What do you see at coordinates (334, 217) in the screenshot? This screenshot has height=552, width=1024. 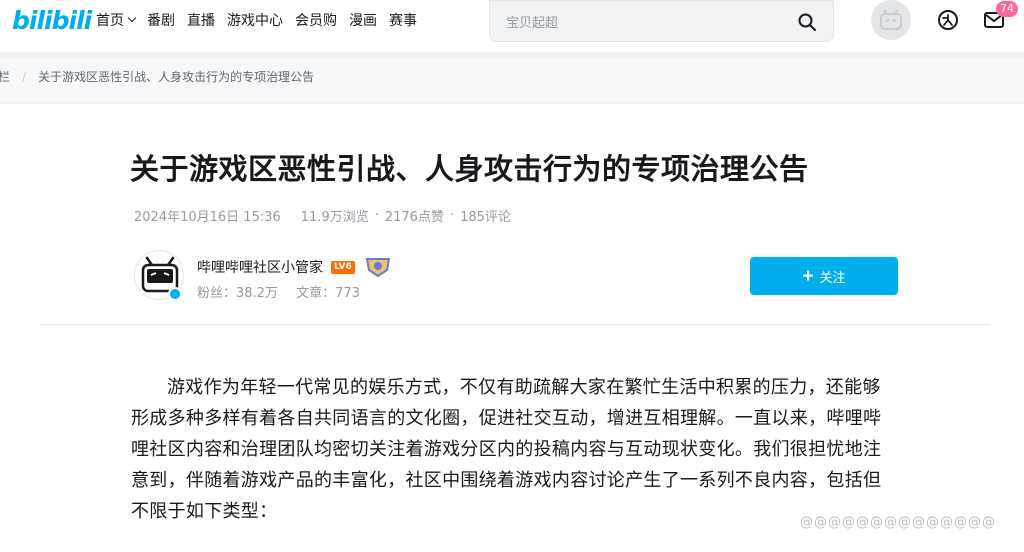 I see `view-count: 11.9万浏览` at bounding box center [334, 217].